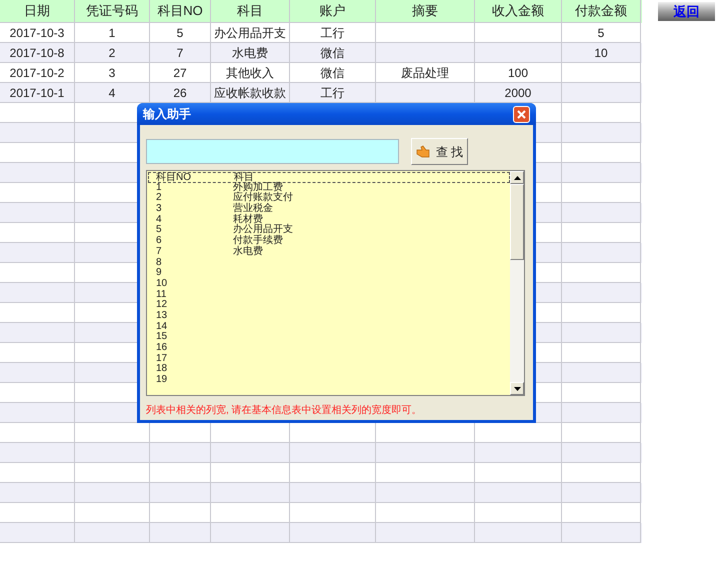 The image size is (719, 561). Describe the element at coordinates (173, 177) in the screenshot. I see `list-header: 科目NO` at that location.